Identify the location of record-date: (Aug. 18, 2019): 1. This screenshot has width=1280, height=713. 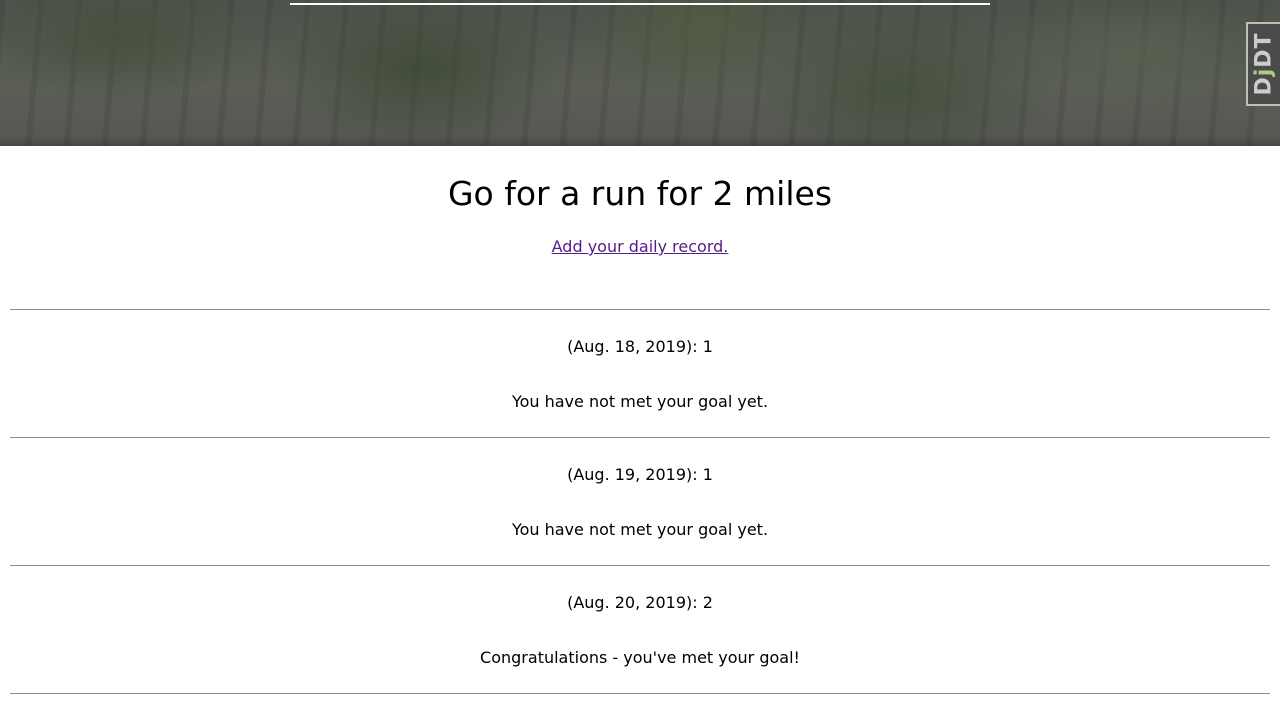
(640, 346).